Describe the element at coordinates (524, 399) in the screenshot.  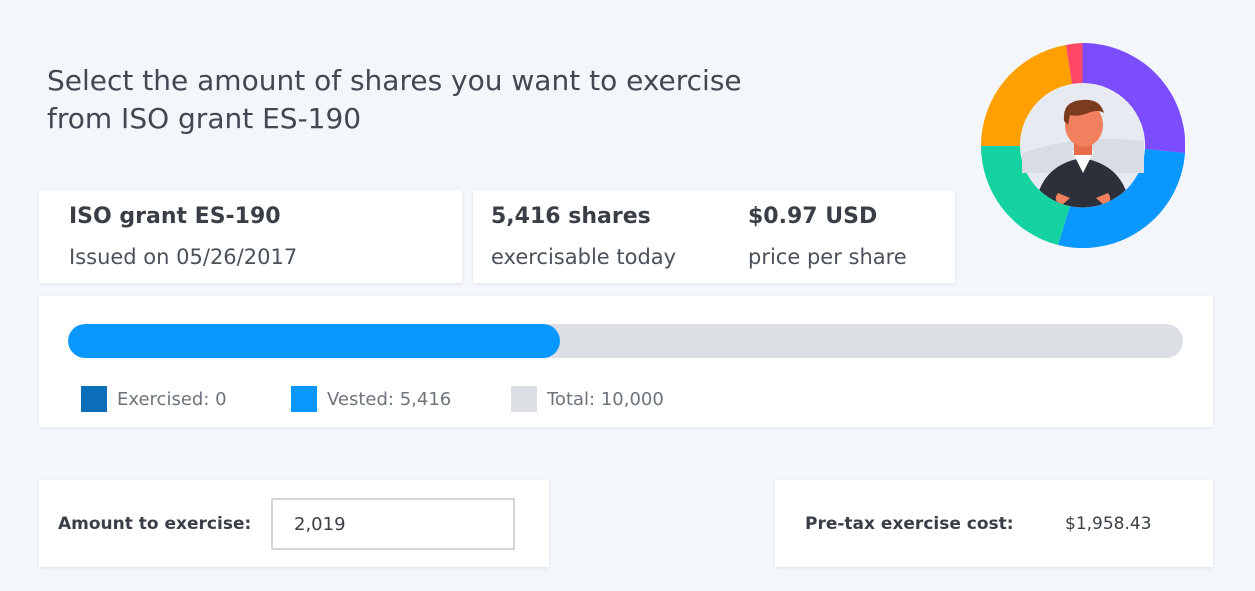
I see `legend-total-swatch` at that location.